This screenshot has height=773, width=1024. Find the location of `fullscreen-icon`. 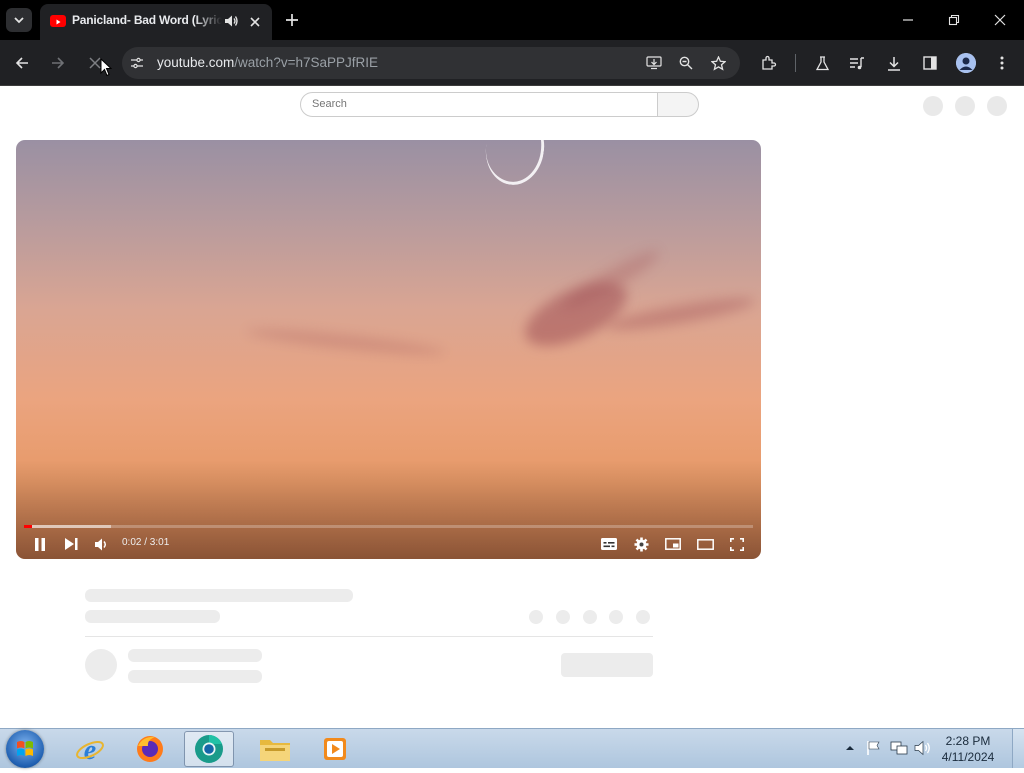

fullscreen-icon is located at coordinates (737, 544).